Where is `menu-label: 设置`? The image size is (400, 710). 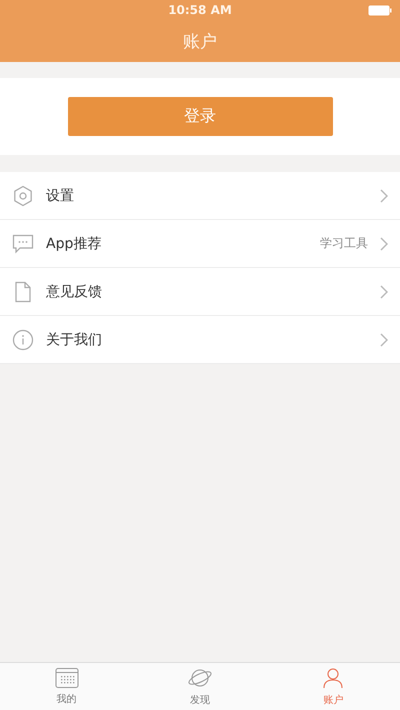
menu-label: 设置 is located at coordinates (60, 195).